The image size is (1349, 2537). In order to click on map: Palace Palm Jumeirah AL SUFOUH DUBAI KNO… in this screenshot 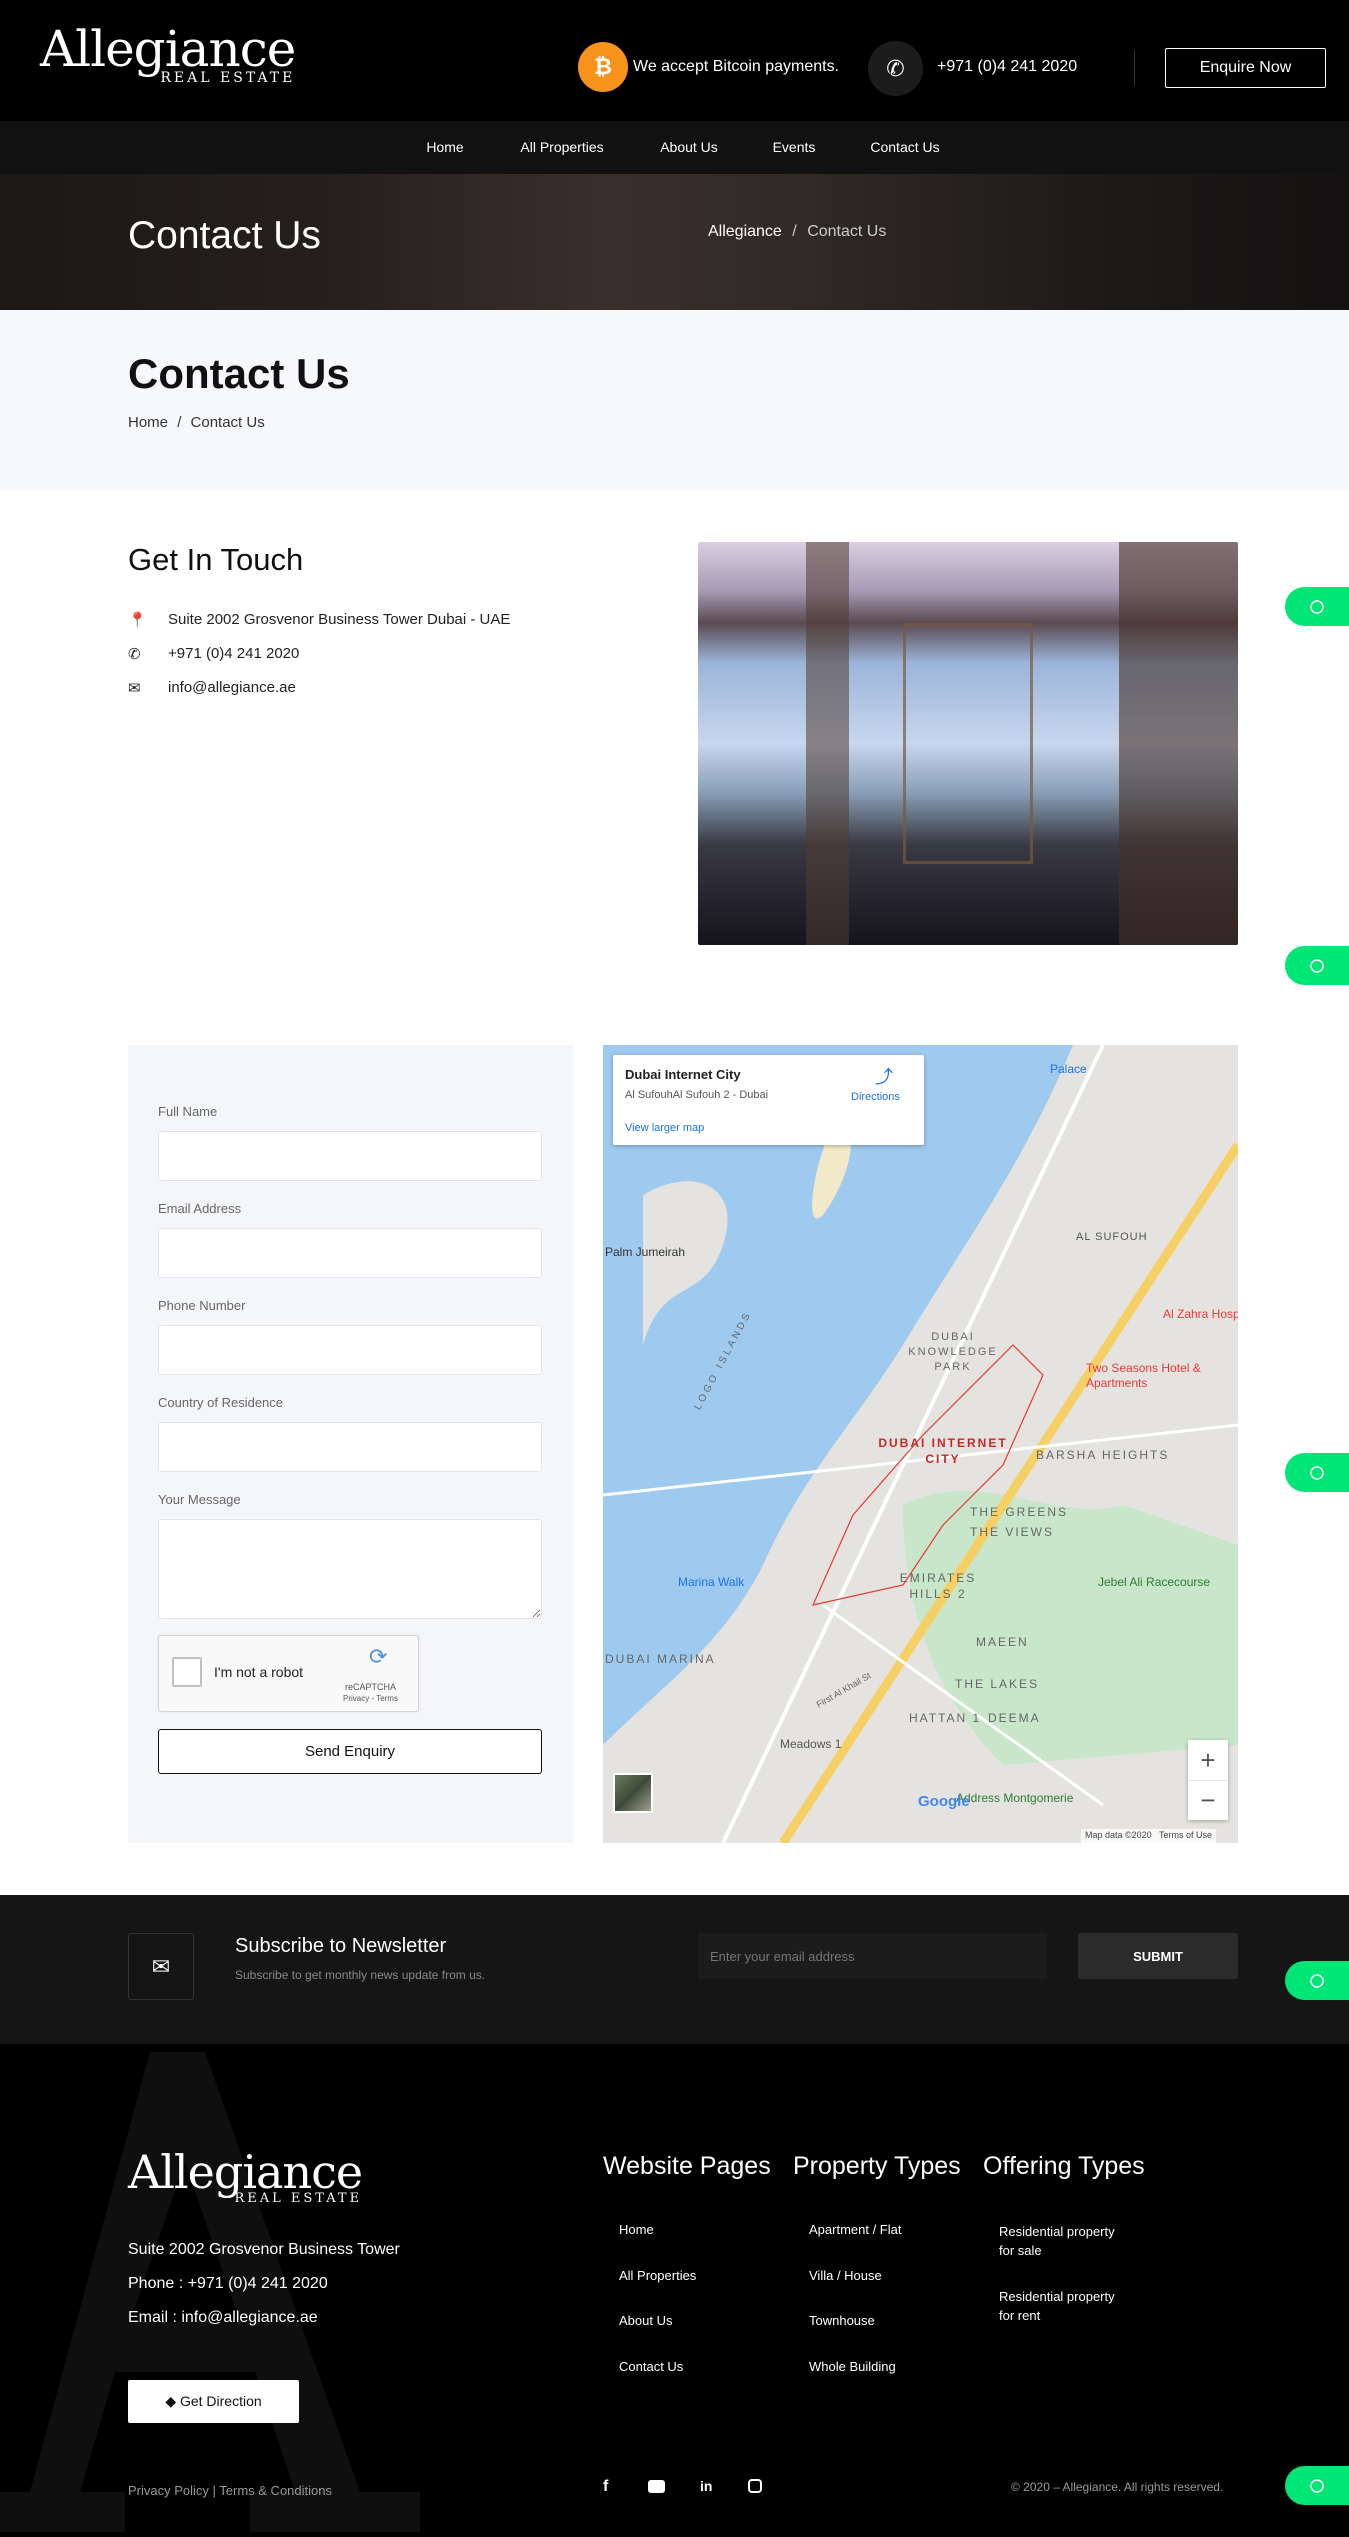, I will do `click(920, 1444)`.